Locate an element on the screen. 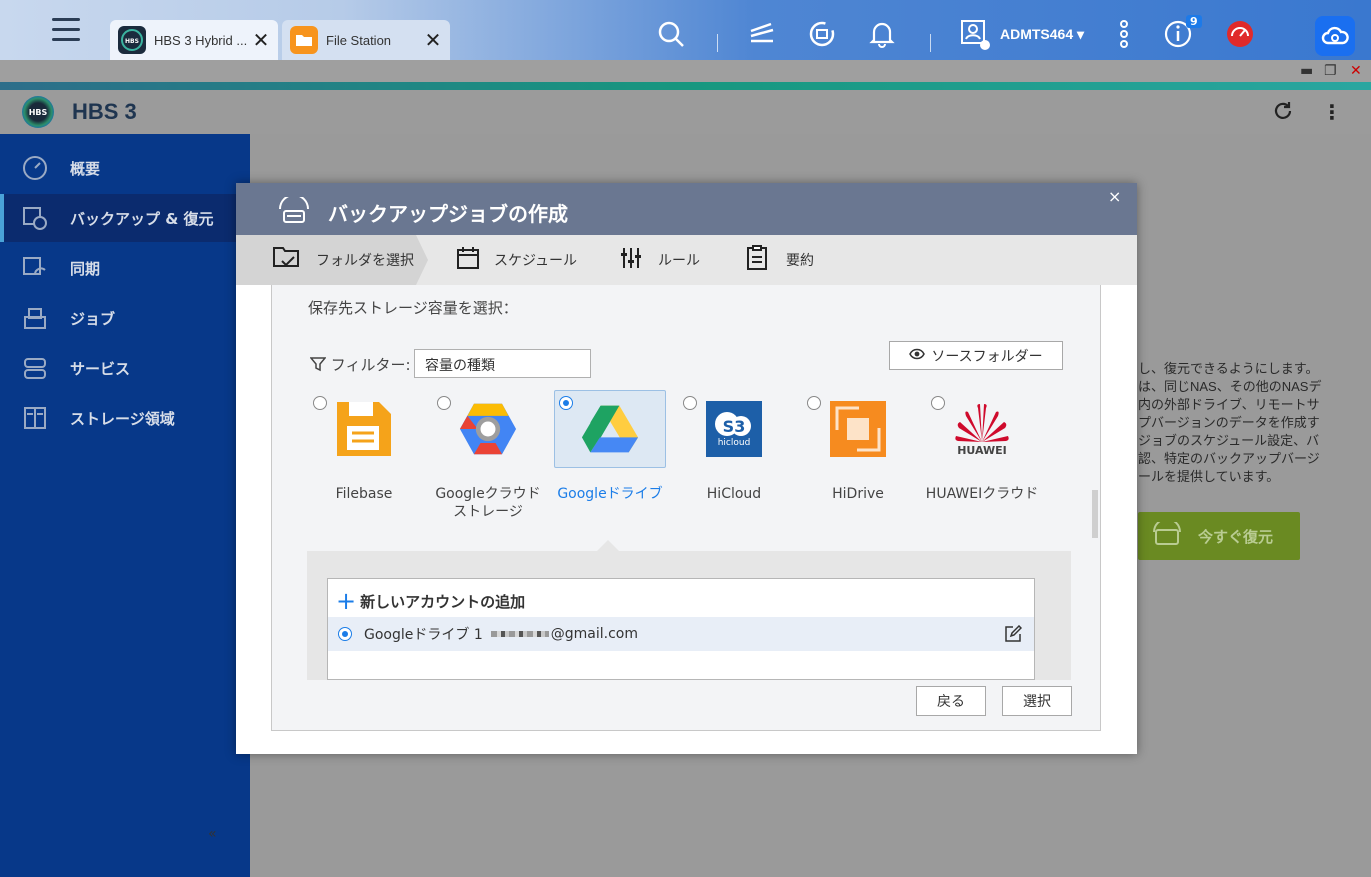 This screenshot has width=1371, height=877. account-list: + 新しいアカウントの追加 Googleドライブ 1 @gmail.com is located at coordinates (681, 629).